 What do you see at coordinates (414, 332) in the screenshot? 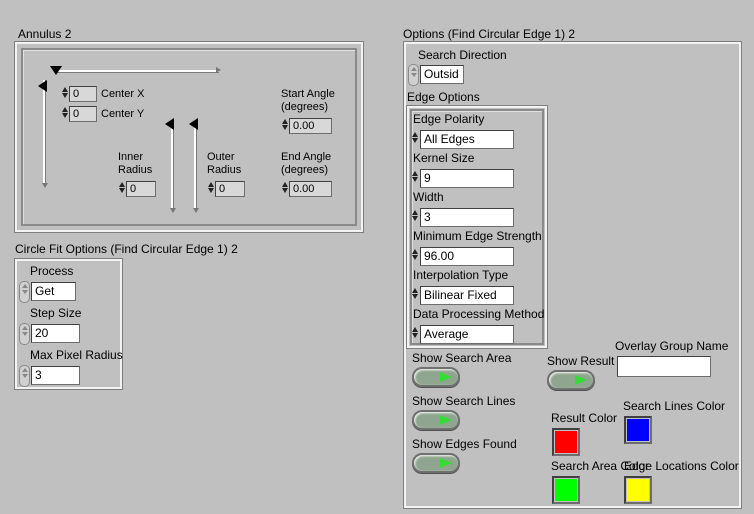
I see `data-processing-method-ring-arrows` at bounding box center [414, 332].